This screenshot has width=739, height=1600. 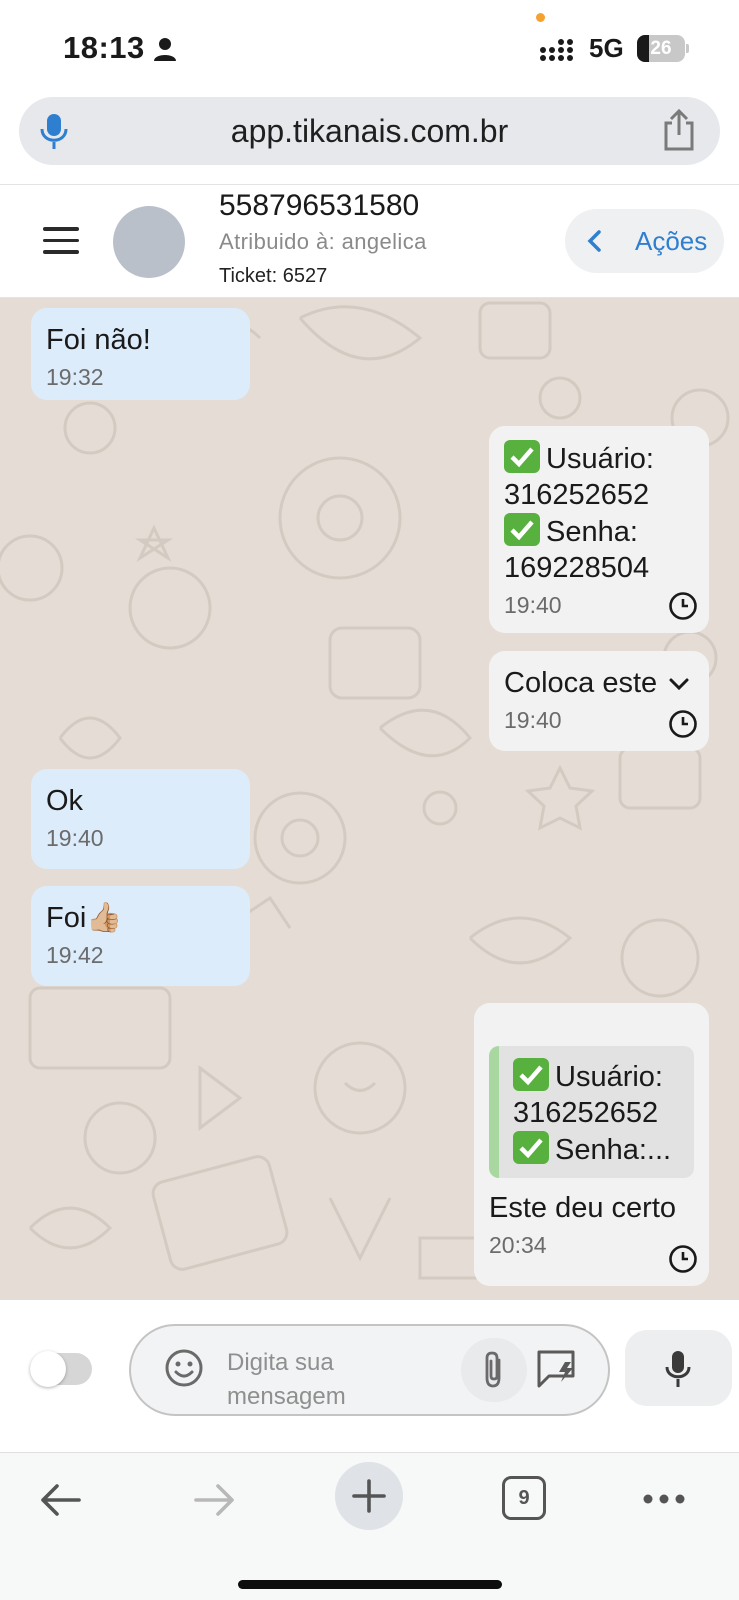 I want to click on signature-toggle, so click(x=61, y=1369).